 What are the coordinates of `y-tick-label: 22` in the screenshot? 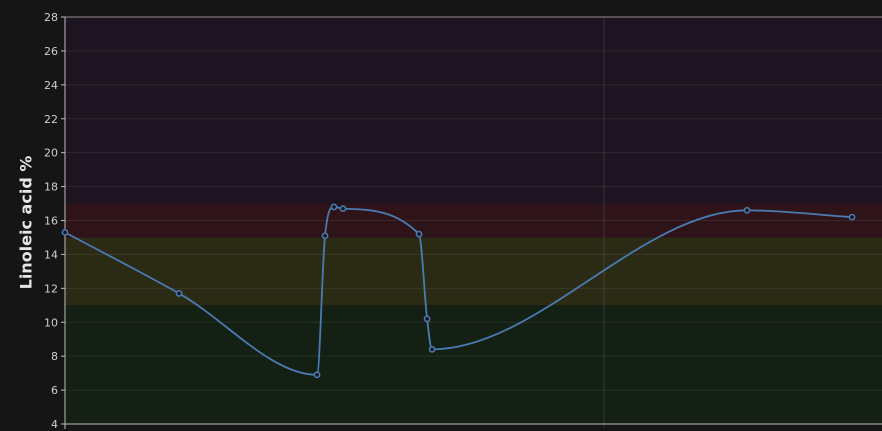 It's located at (51, 119).